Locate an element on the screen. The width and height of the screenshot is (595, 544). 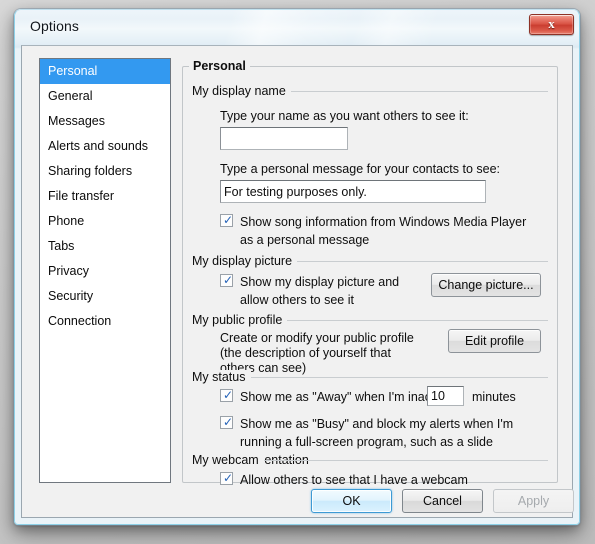
group-my-public-profile: My public profile is located at coordinates (370, 320).